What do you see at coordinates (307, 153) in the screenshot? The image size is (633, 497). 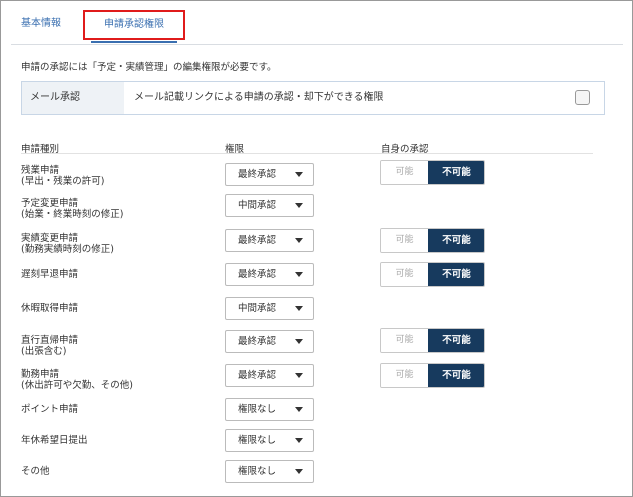 I see `header-divider` at bounding box center [307, 153].